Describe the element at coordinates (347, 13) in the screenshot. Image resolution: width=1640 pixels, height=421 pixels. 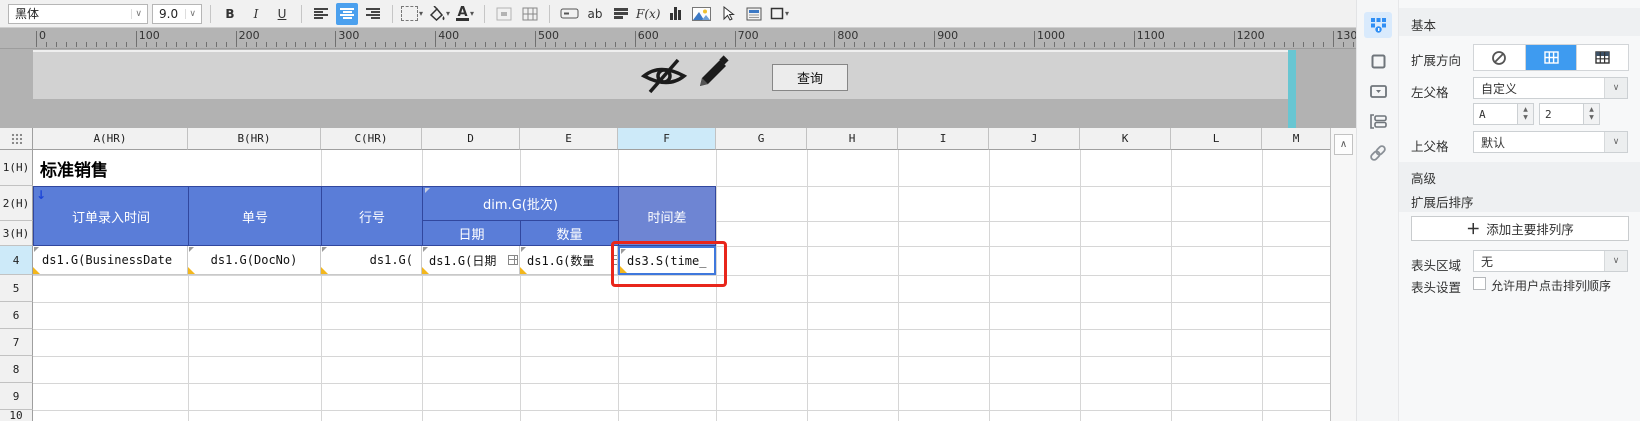
I see `align-center-button` at that location.